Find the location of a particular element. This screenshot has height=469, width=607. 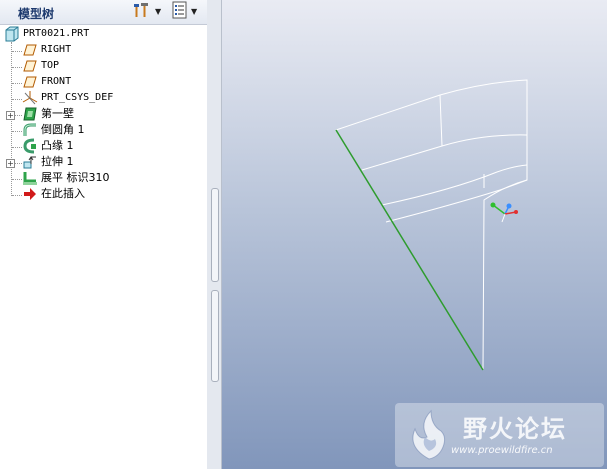

forum-watermark: 野火论坛 www.proewildfire.cn is located at coordinates (499, 435).